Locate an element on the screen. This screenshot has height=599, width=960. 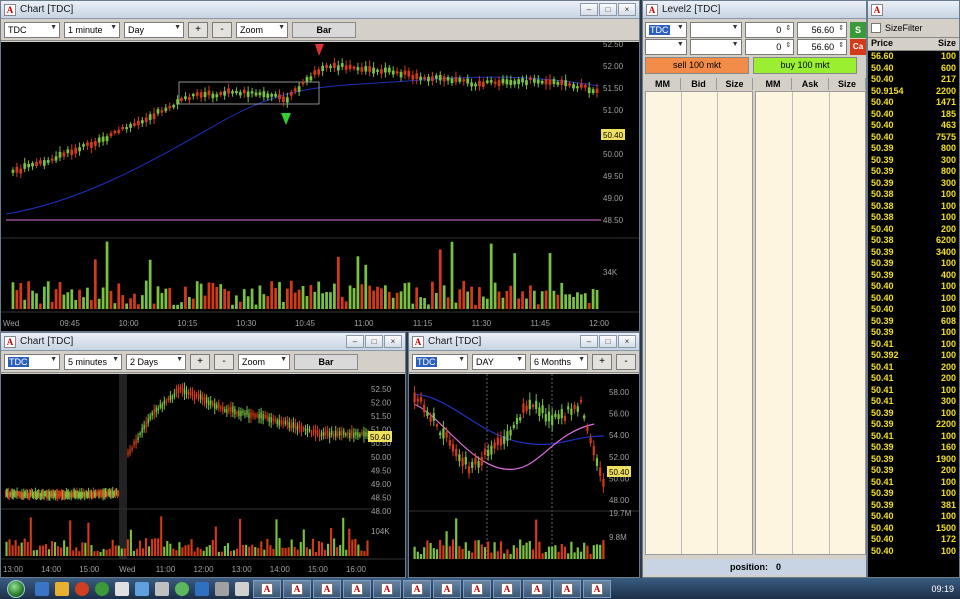
browser-icon is located at coordinates (82, 588).